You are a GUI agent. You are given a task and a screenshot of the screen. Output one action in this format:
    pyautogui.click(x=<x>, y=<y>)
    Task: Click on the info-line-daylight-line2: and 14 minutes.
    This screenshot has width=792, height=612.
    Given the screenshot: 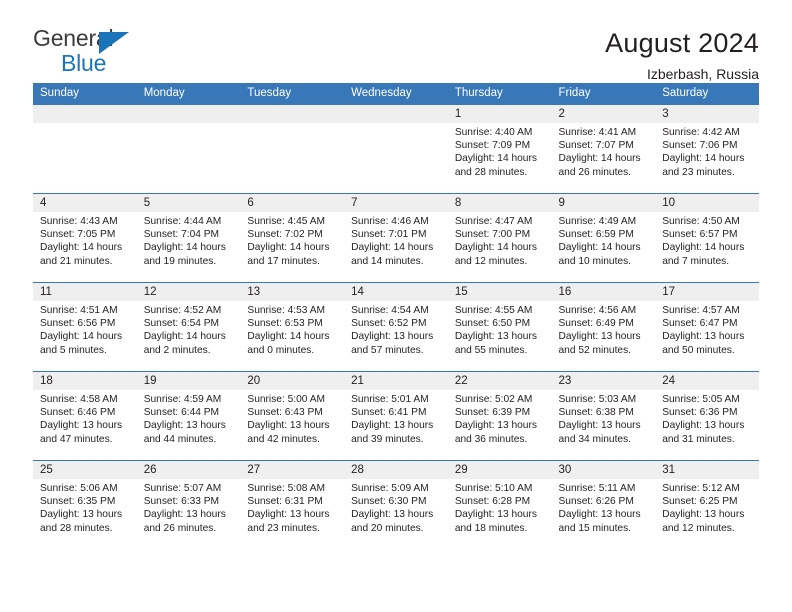 What is the action you would take?
    pyautogui.click(x=387, y=261)
    